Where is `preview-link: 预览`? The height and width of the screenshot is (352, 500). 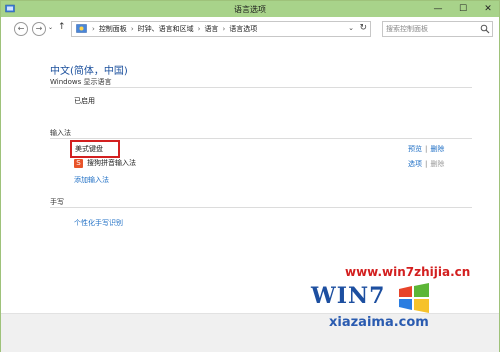 preview-link: 预览 is located at coordinates (415, 149).